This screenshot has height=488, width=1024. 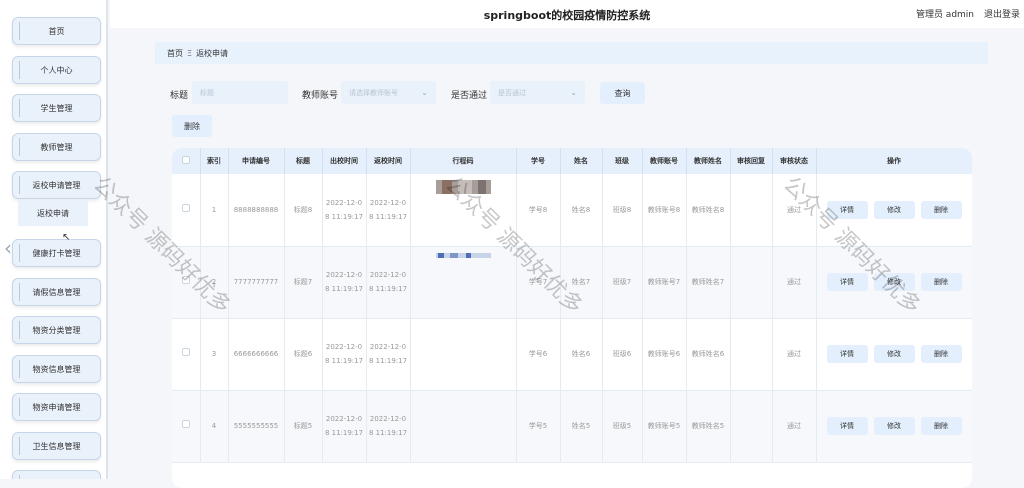 I want to click on chevron-down-icon: ⌄, so click(x=424, y=92).